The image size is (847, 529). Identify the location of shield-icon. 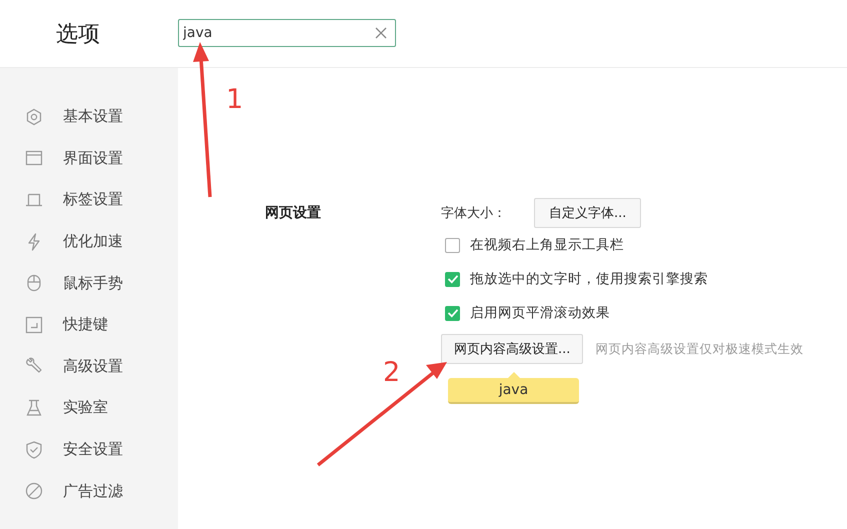
(34, 449).